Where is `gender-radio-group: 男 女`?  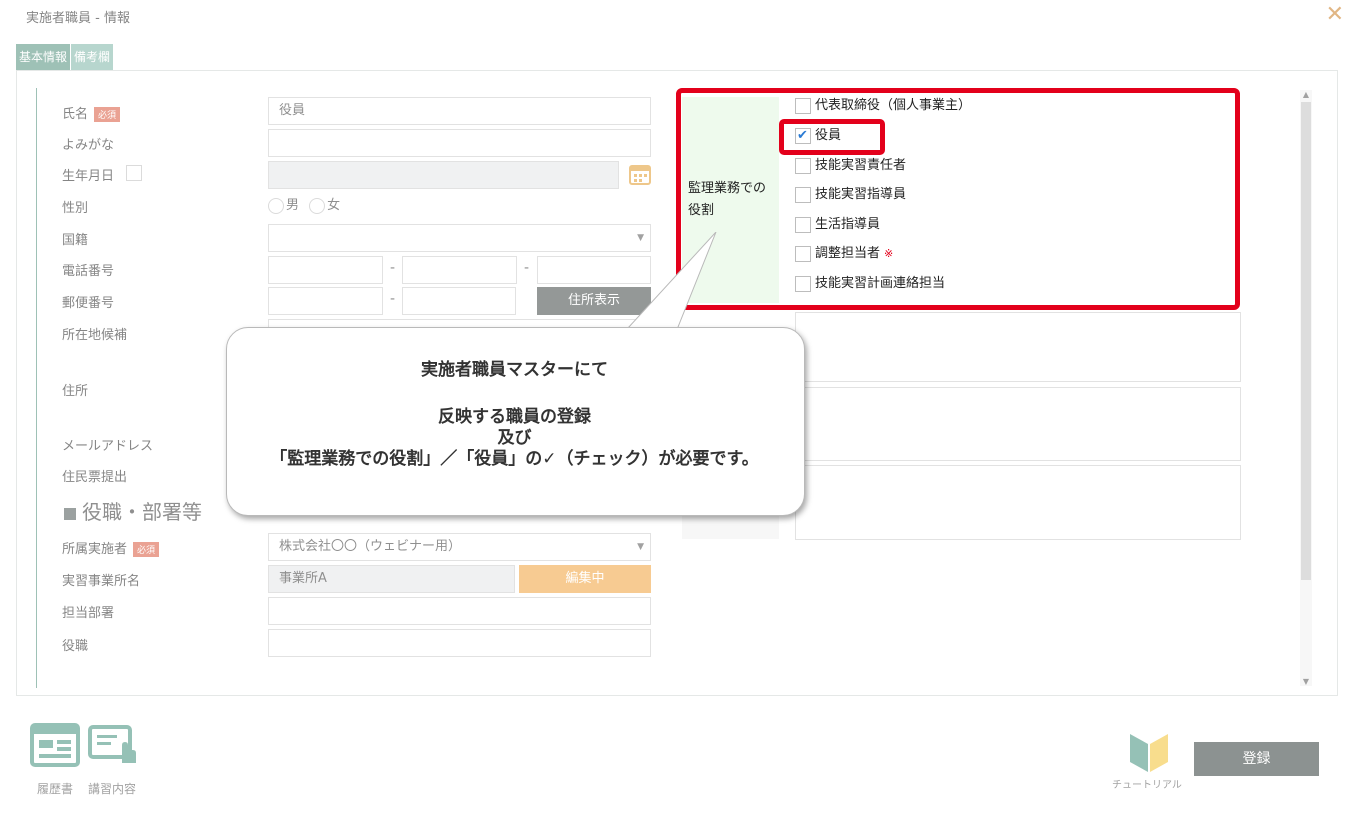 gender-radio-group: 男 女 is located at coordinates (304, 204).